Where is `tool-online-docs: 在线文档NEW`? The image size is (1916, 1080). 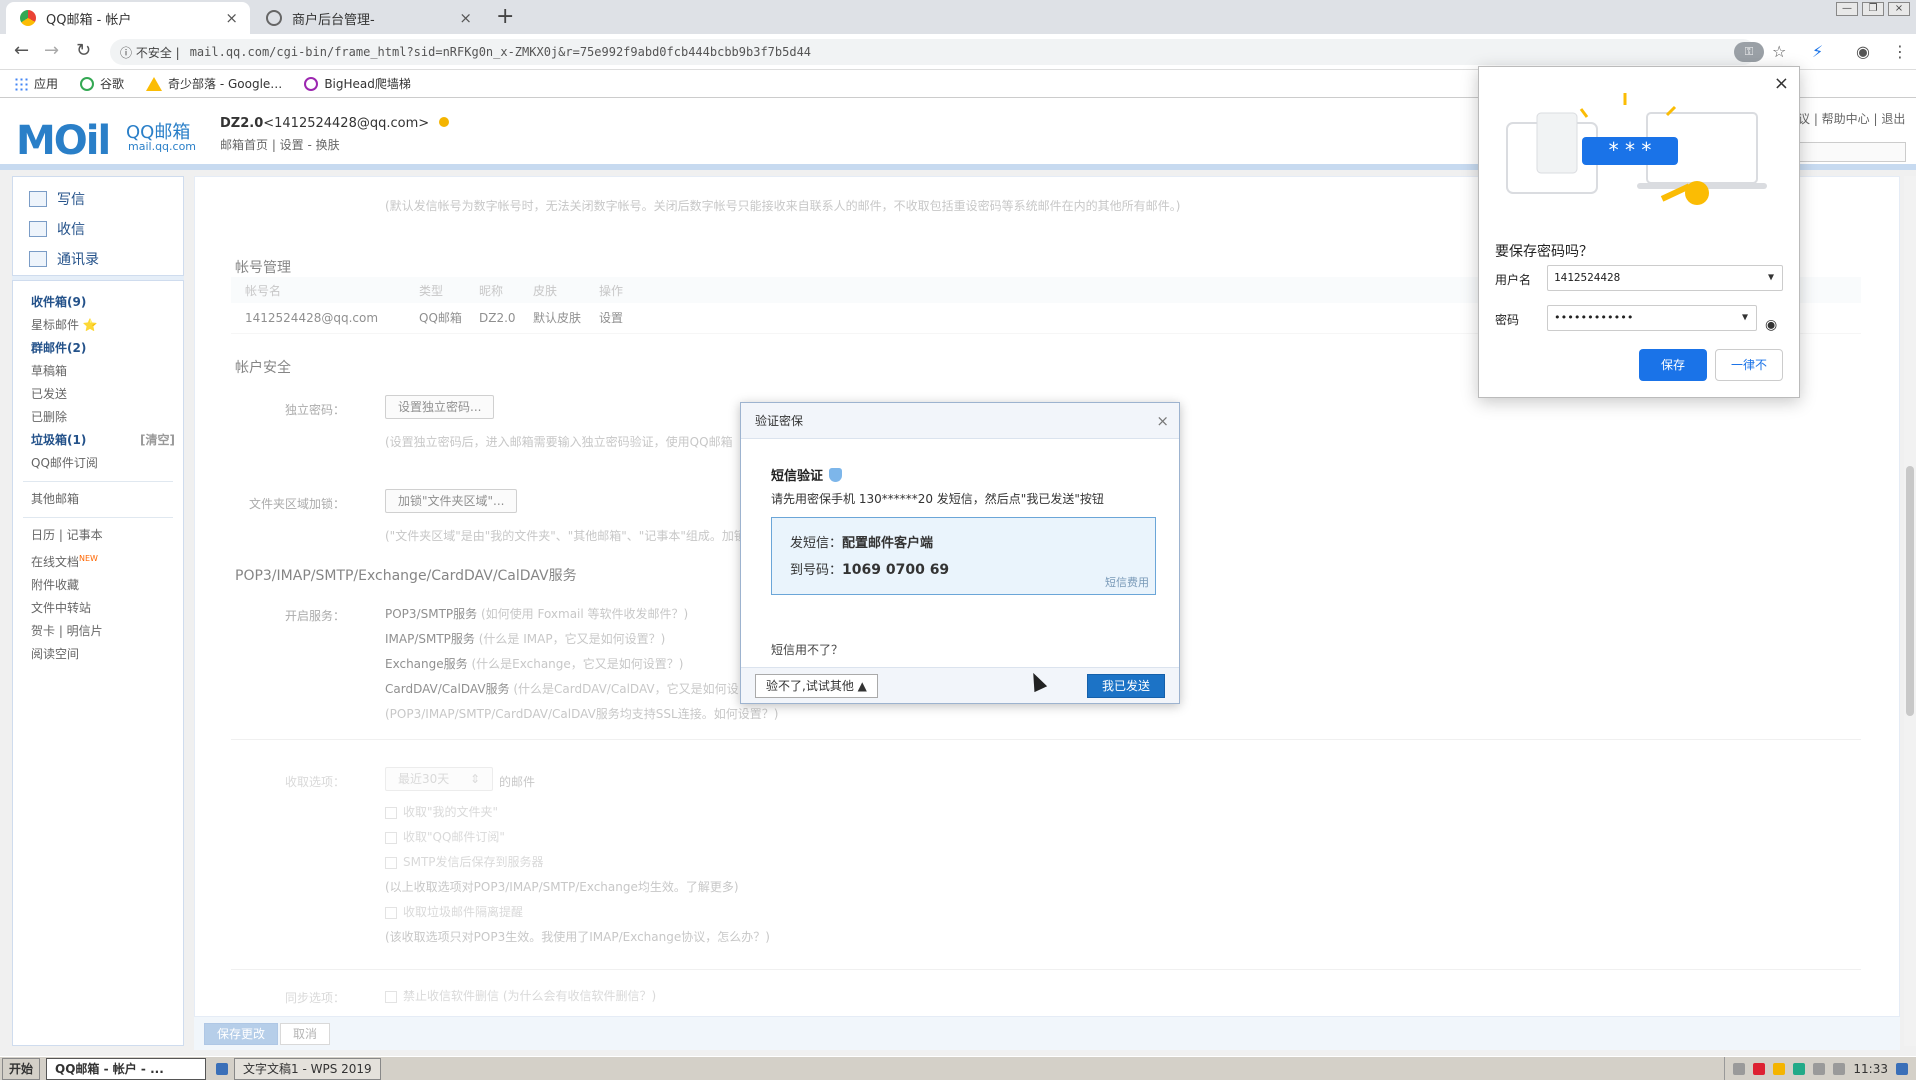 tool-online-docs: 在线文档NEW is located at coordinates (98, 560).